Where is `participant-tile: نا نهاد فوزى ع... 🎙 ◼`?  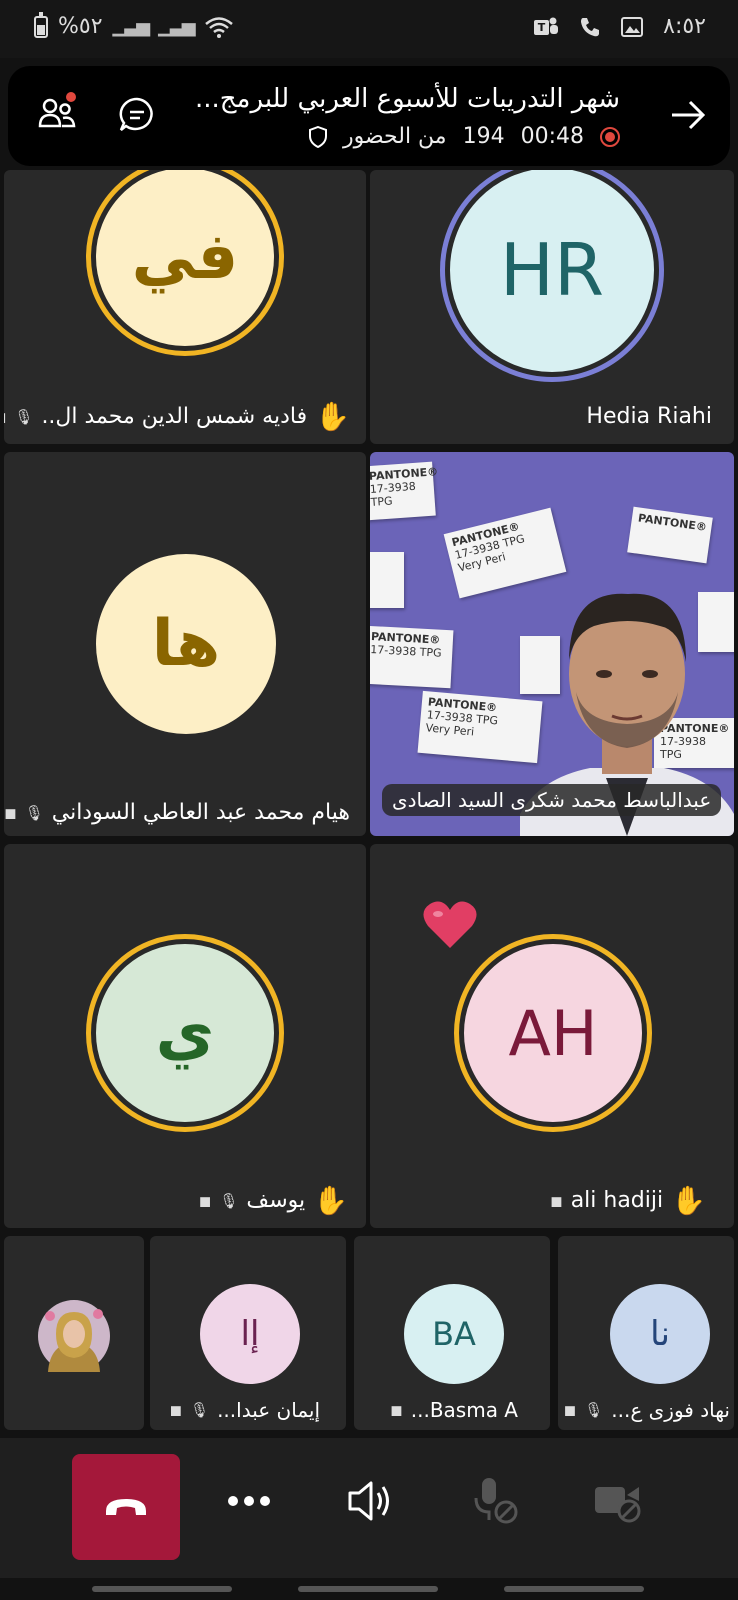 participant-tile: نا نهاد فوزى ع... 🎙 ◼ is located at coordinates (646, 1333).